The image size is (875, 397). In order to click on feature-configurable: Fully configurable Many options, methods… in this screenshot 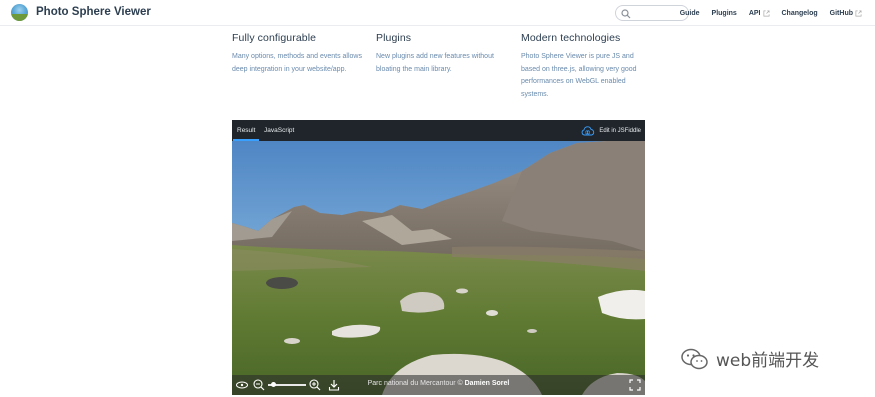, I will do `click(299, 54)`.